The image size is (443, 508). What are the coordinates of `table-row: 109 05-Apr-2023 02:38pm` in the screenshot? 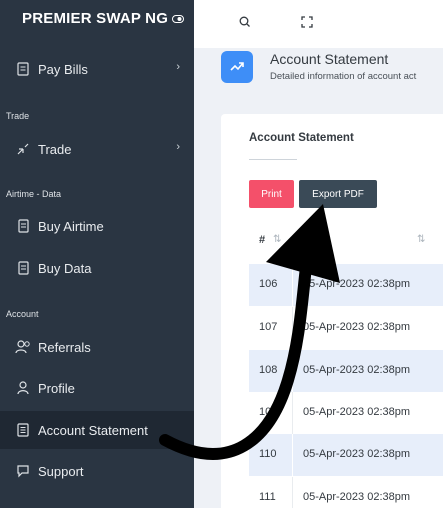 It's located at (346, 413).